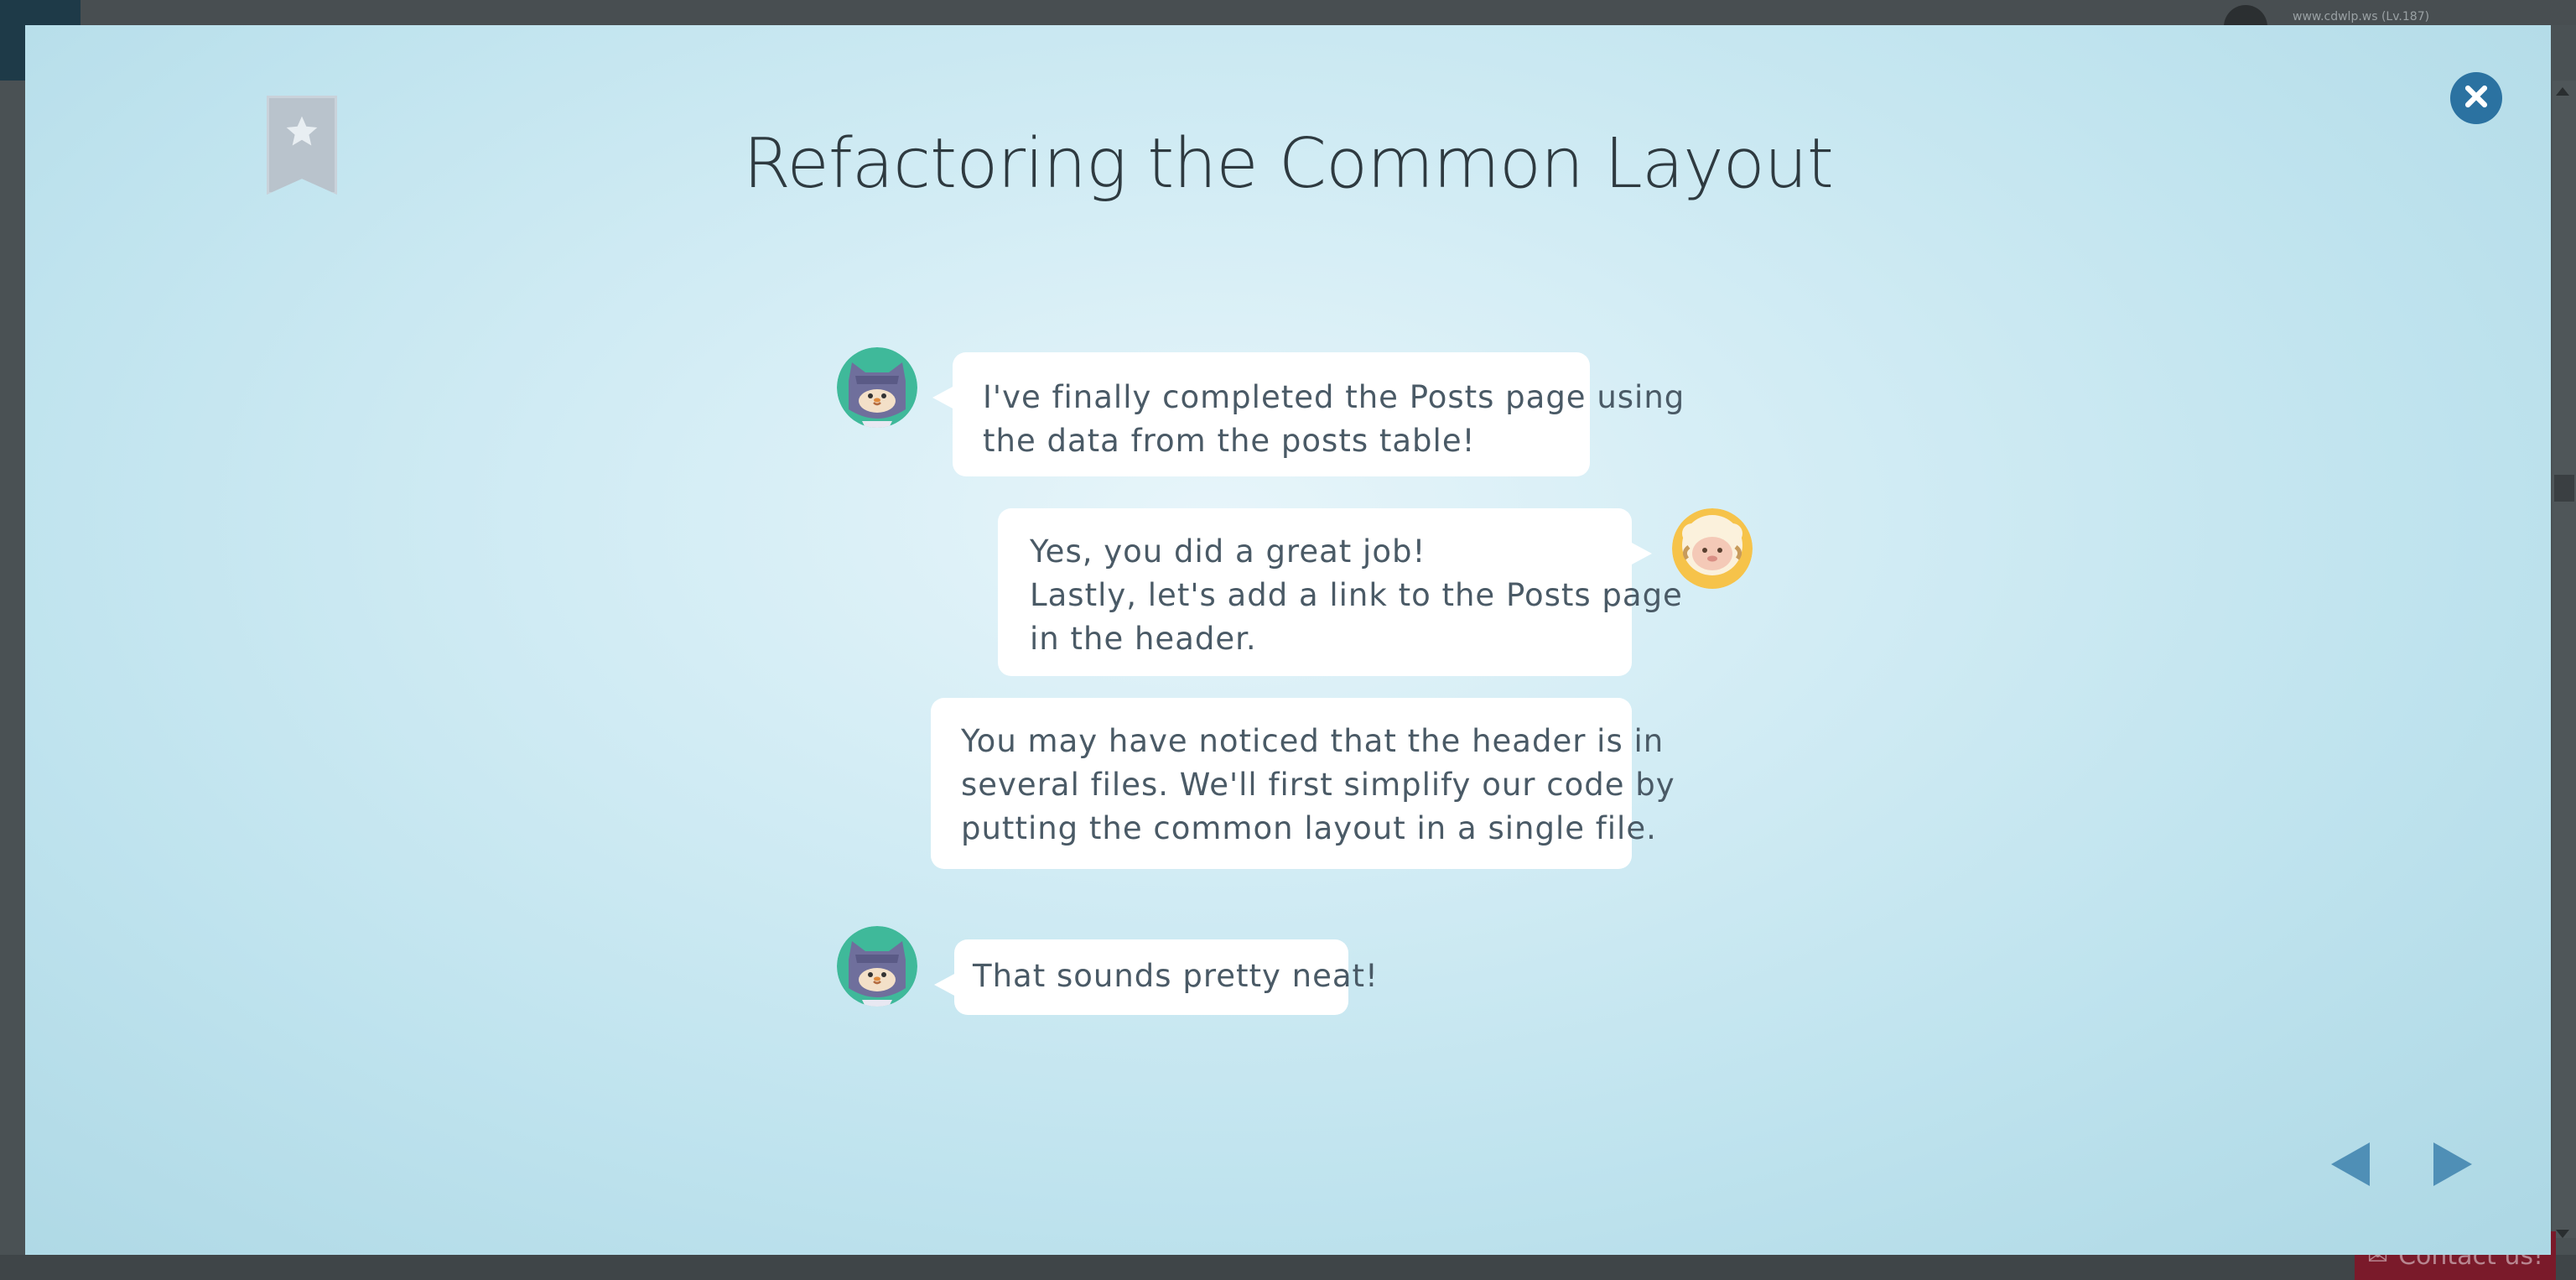  I want to click on page-scrollbar, so click(2564, 659).